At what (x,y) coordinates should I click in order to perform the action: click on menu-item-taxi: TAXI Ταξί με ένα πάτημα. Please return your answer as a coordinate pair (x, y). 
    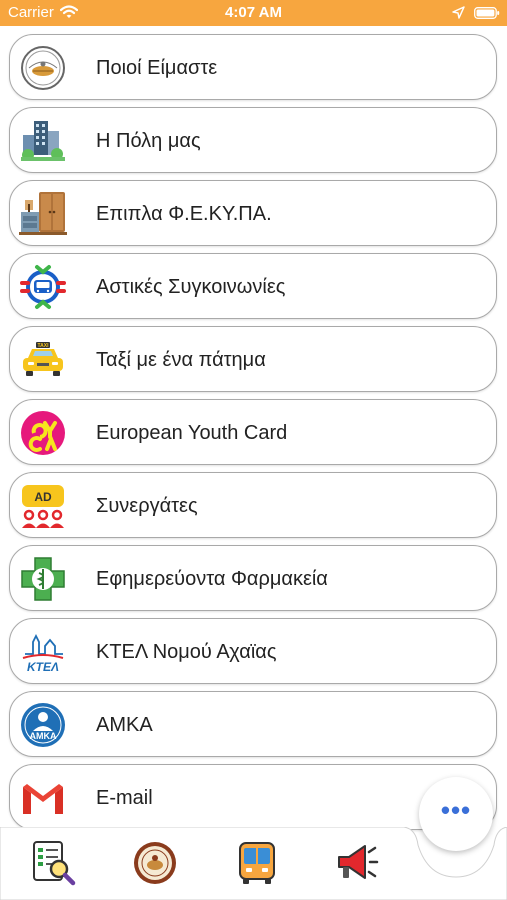
    Looking at the image, I should click on (253, 359).